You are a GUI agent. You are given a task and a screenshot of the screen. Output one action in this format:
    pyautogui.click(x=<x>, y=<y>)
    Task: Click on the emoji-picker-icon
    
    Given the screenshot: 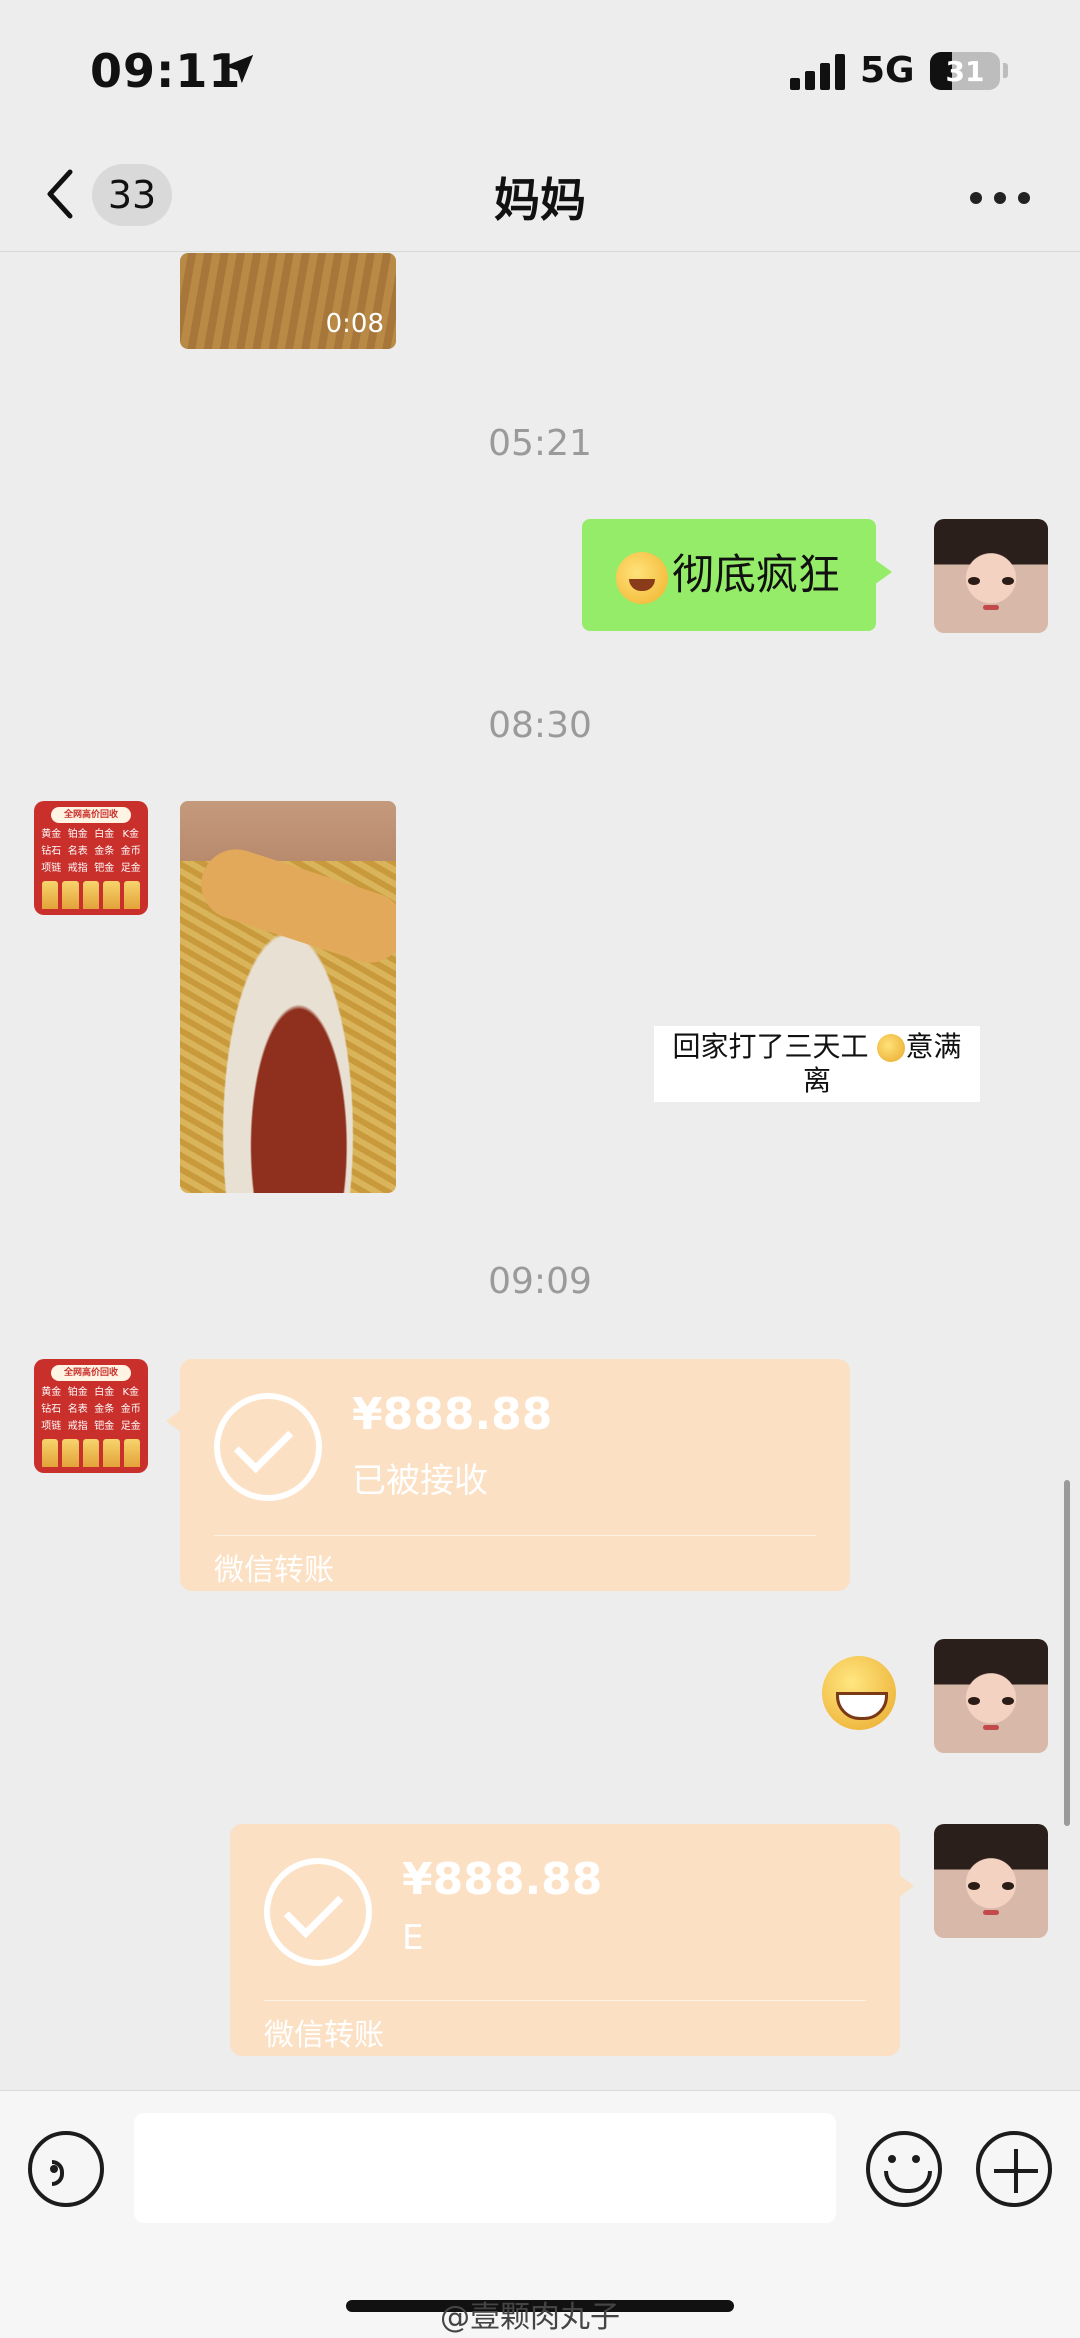 What is the action you would take?
    pyautogui.click(x=904, y=2169)
    